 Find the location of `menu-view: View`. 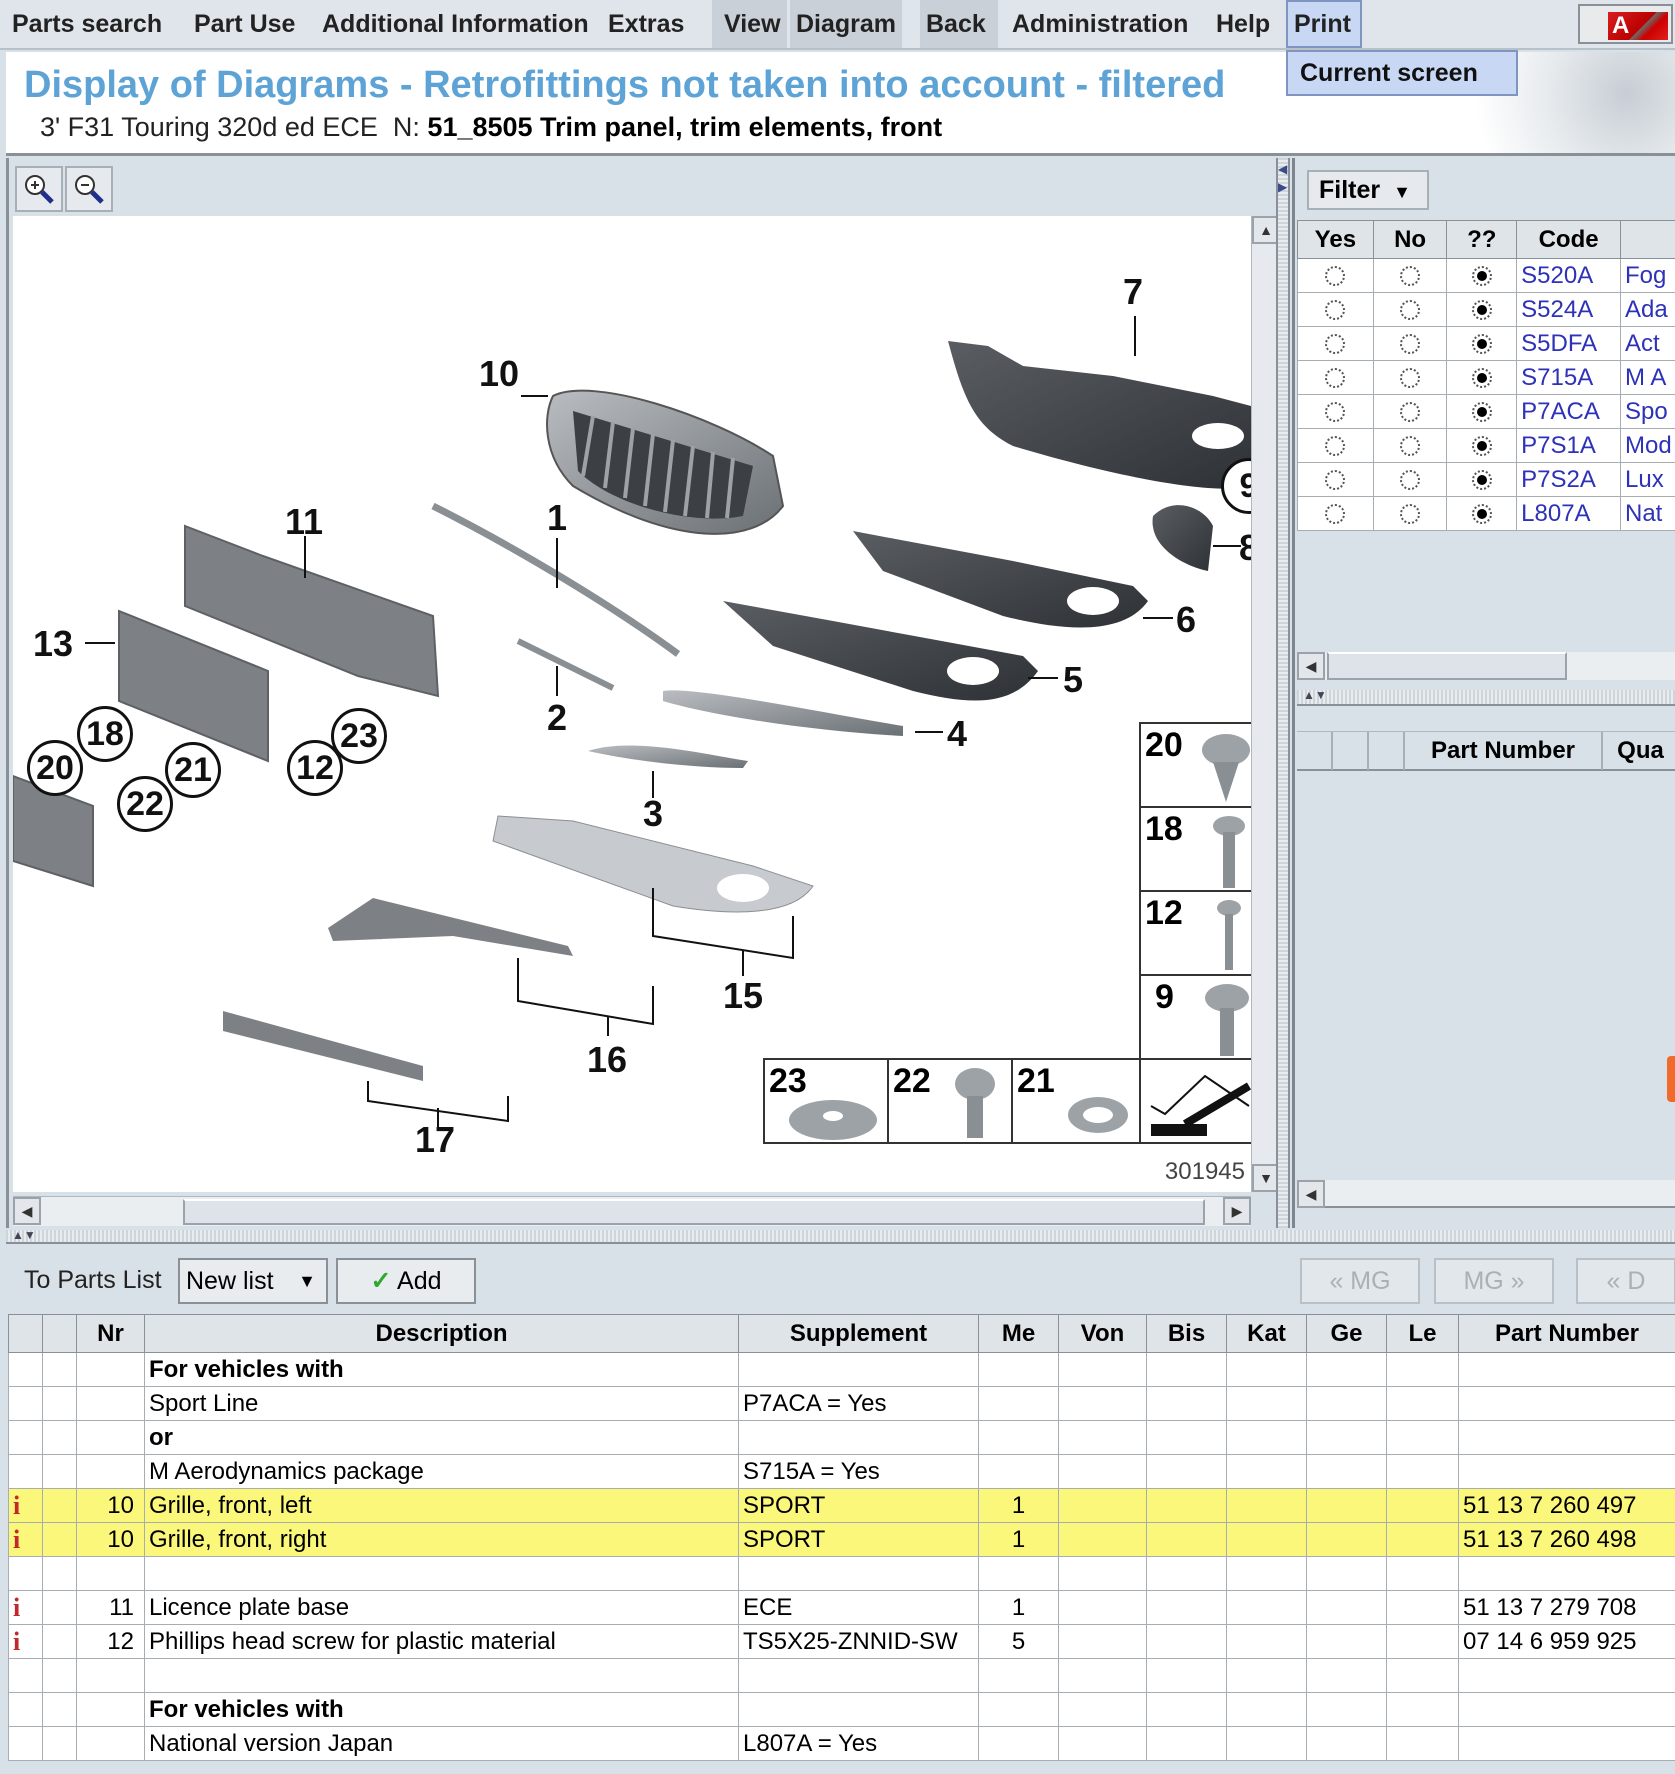

menu-view: View is located at coordinates (749, 24).